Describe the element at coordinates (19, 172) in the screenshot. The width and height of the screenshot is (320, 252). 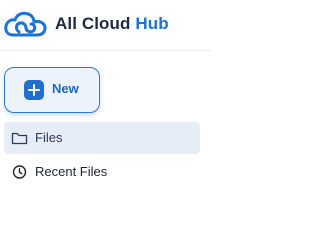
I see `clock-icon` at that location.